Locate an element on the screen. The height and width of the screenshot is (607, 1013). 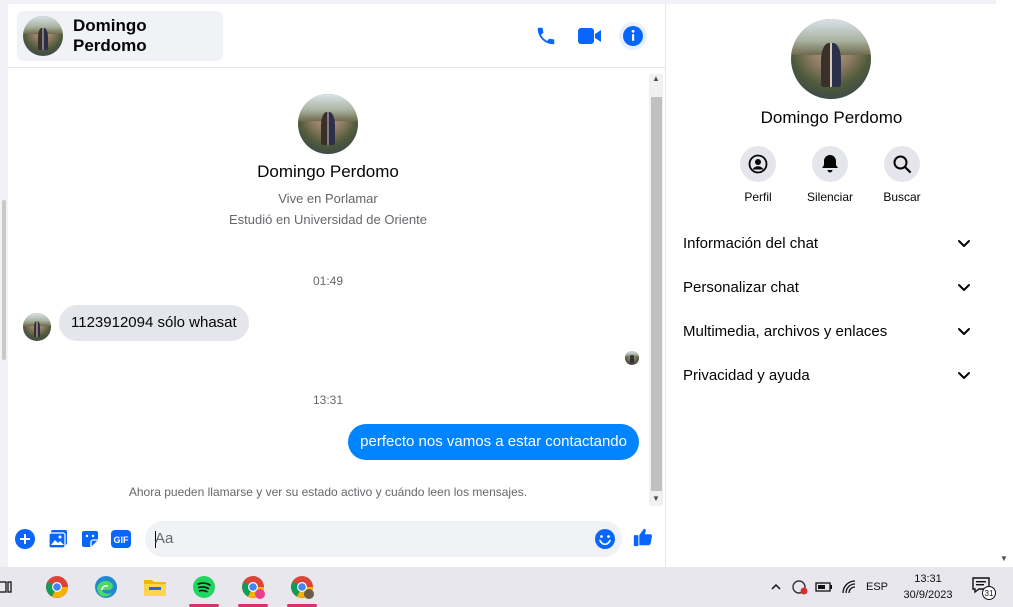
intro-avatar is located at coordinates (328, 124).